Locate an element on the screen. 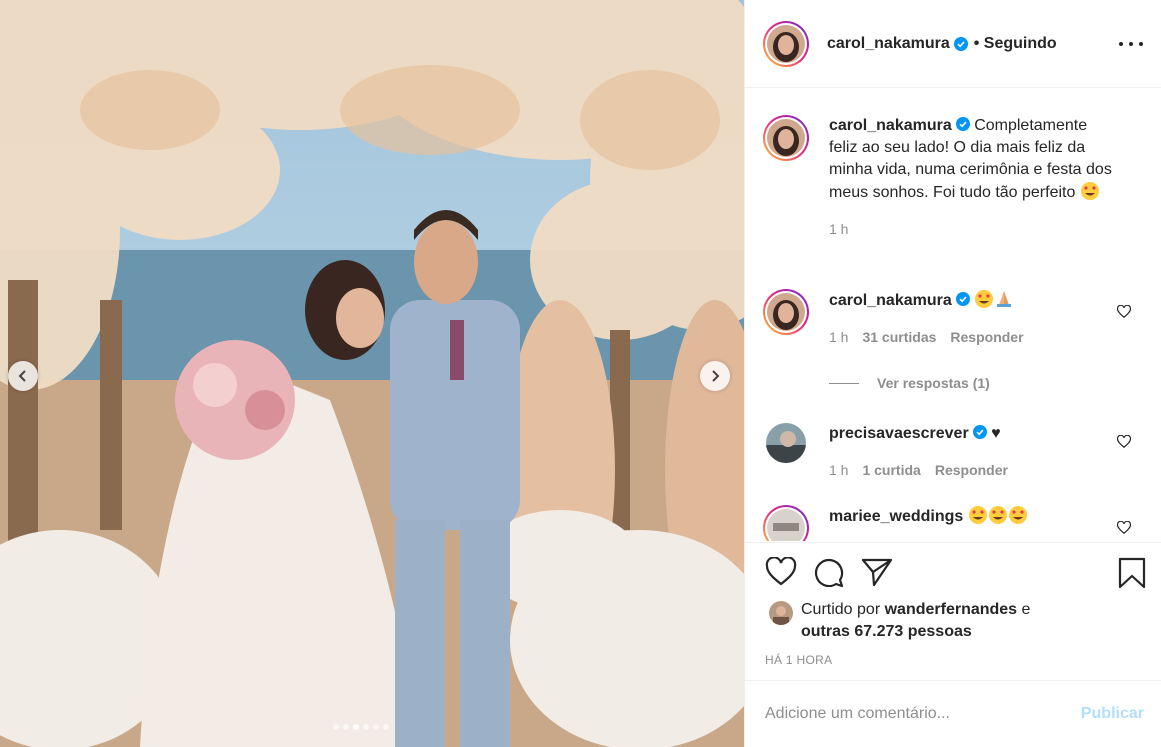  publish-button: Publicar is located at coordinates (1112, 714).